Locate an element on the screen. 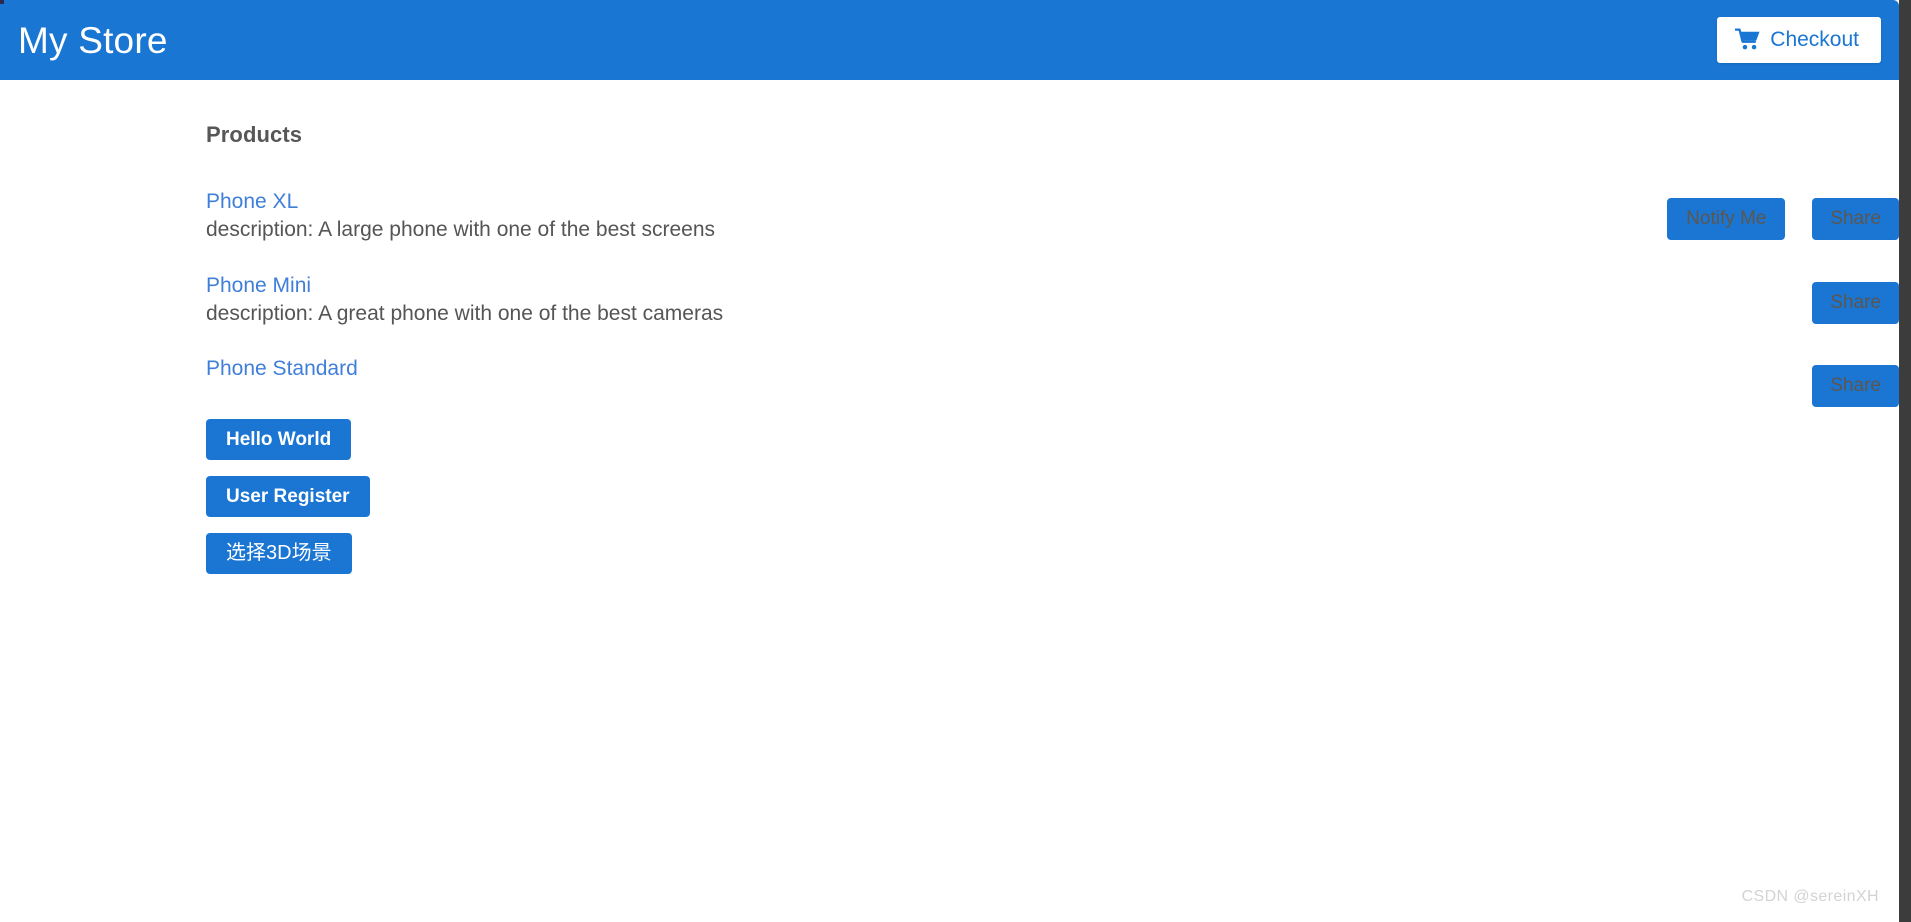 Image resolution: width=1911 pixels, height=922 pixels. app-header: My Store Checkout is located at coordinates (949, 40).